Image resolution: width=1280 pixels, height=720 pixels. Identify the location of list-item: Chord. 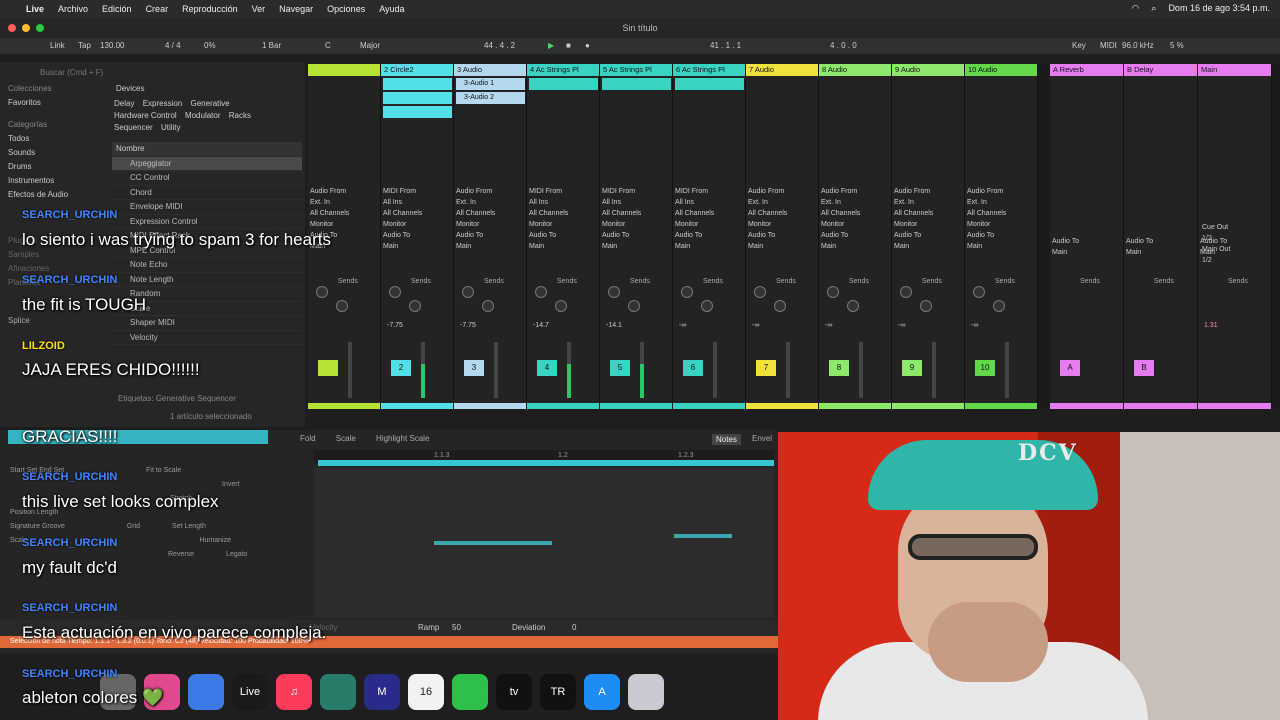
(207, 193).